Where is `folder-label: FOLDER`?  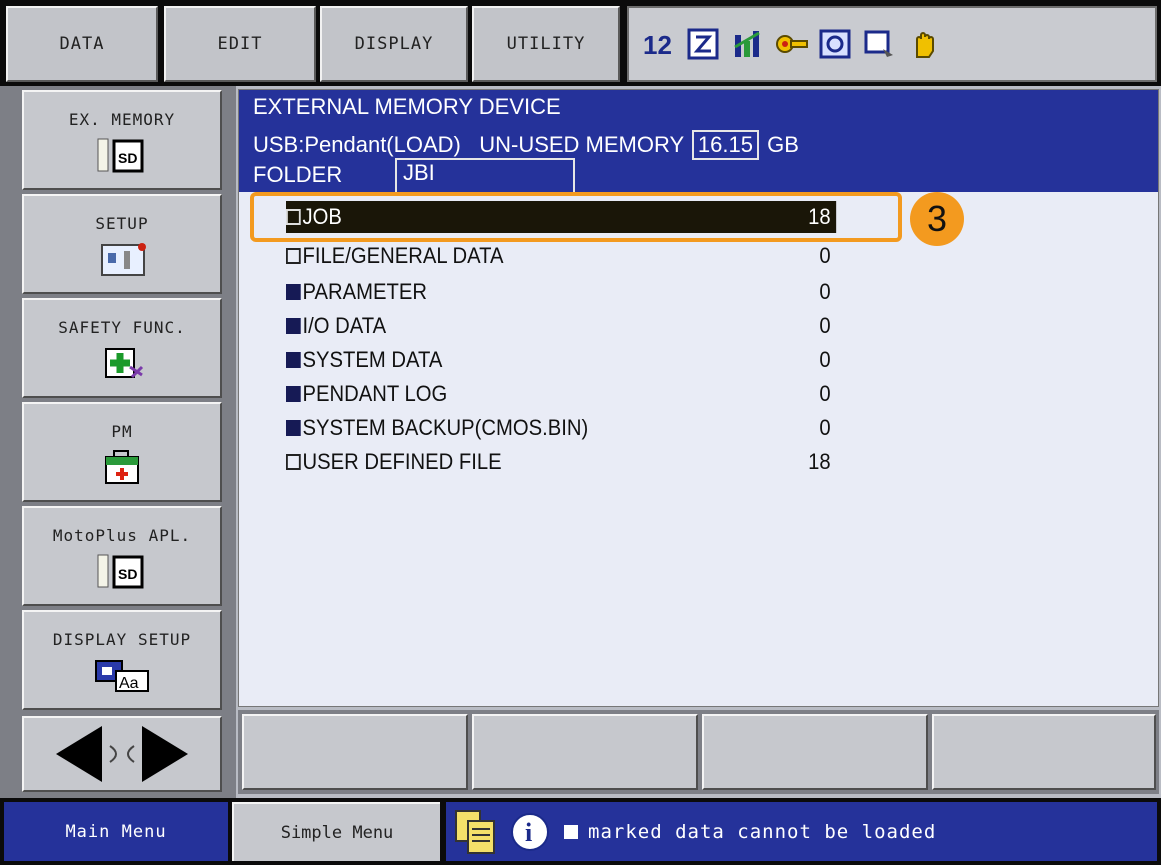
folder-label: FOLDER is located at coordinates (298, 174).